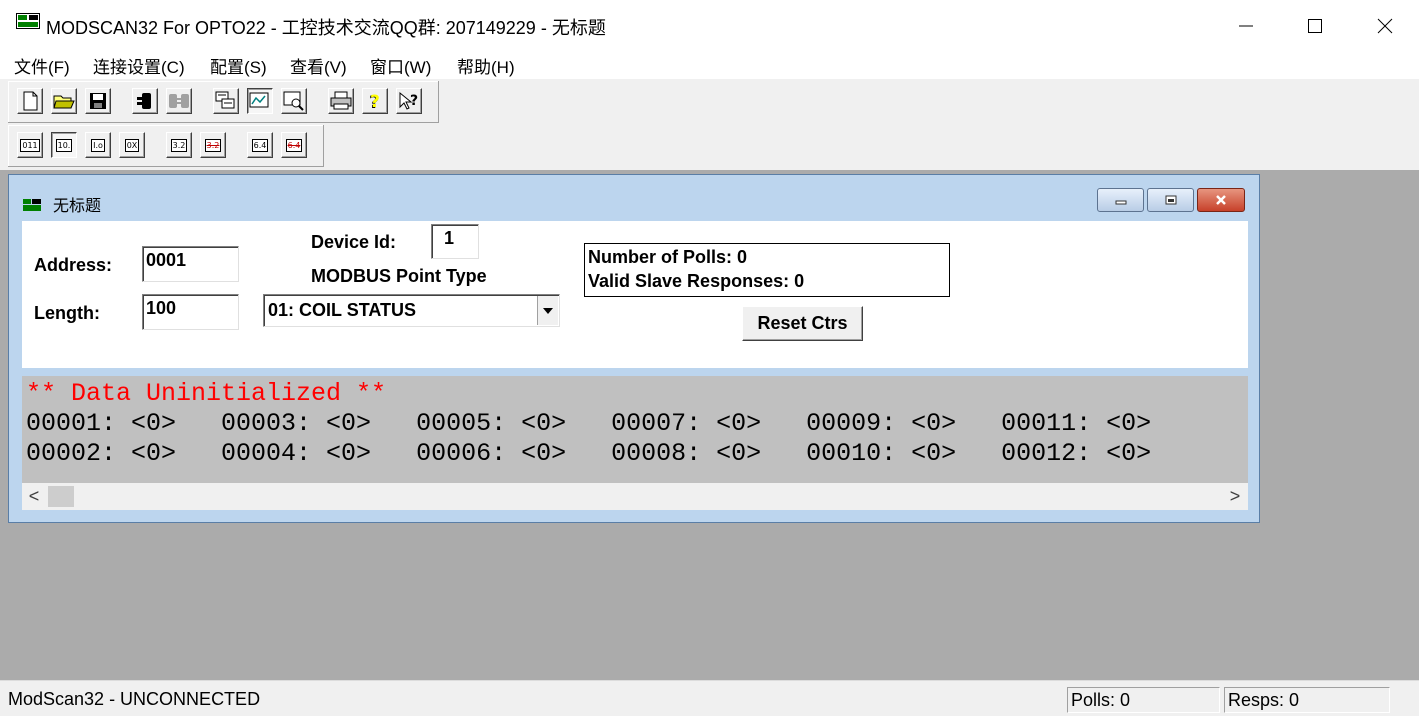 The width and height of the screenshot is (1419, 716). I want to click on connect-button, so click(145, 101).